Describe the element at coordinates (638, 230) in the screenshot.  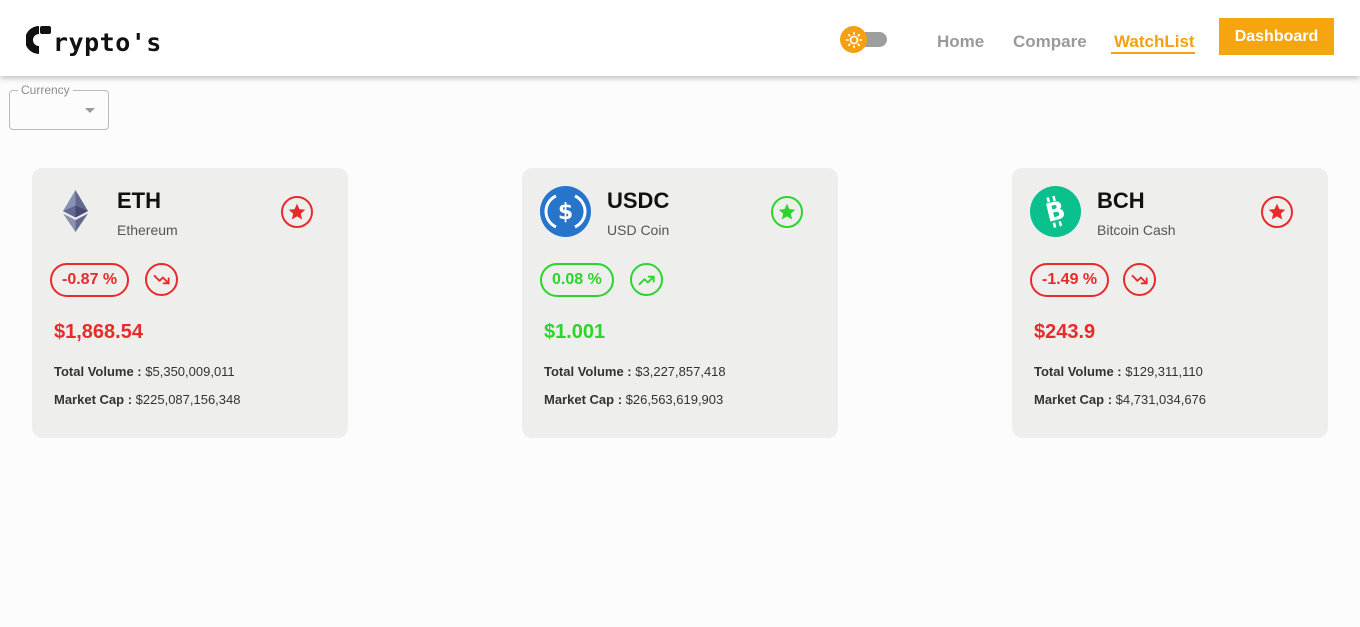
I see `coin-name: USD Coin` at that location.